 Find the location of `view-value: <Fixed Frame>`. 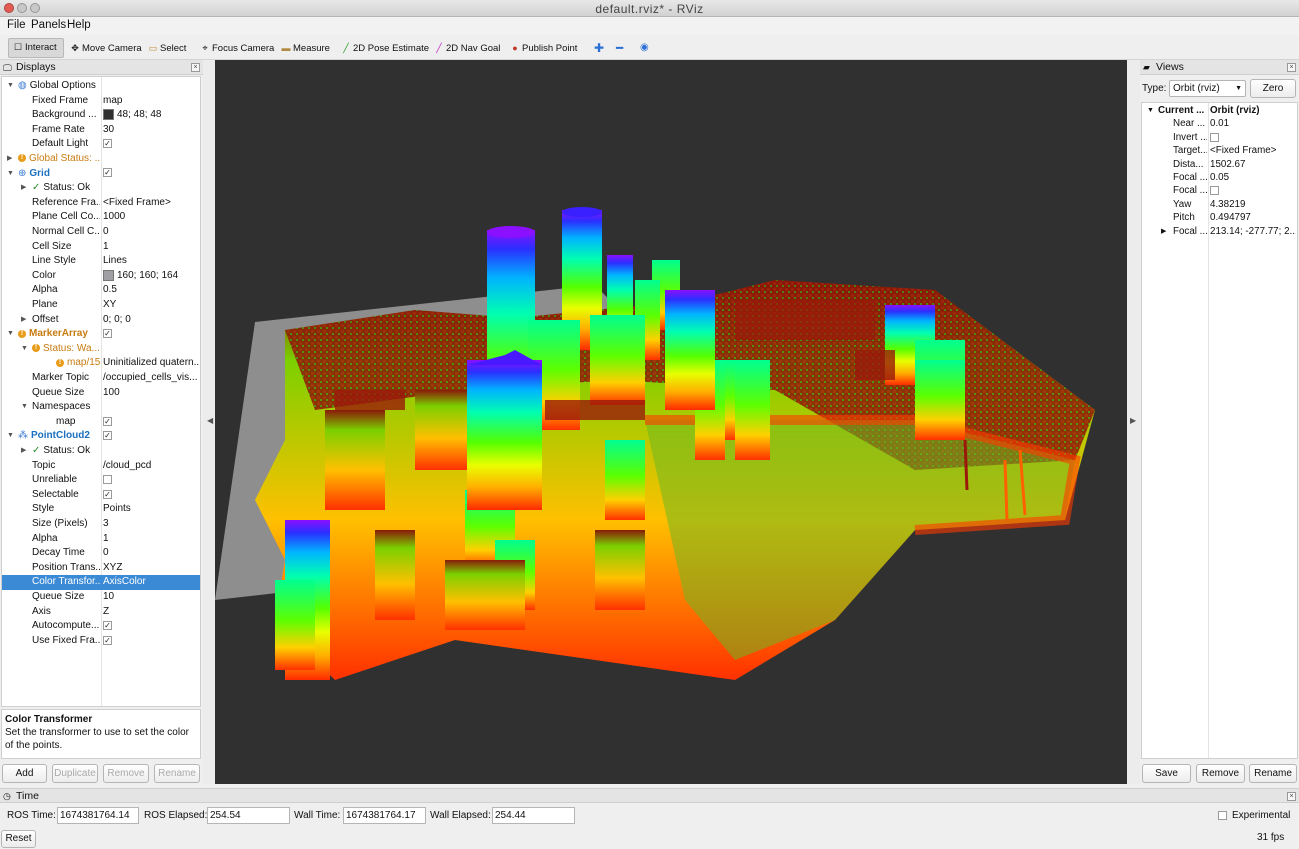

view-value: <Fixed Frame> is located at coordinates (1243, 150).